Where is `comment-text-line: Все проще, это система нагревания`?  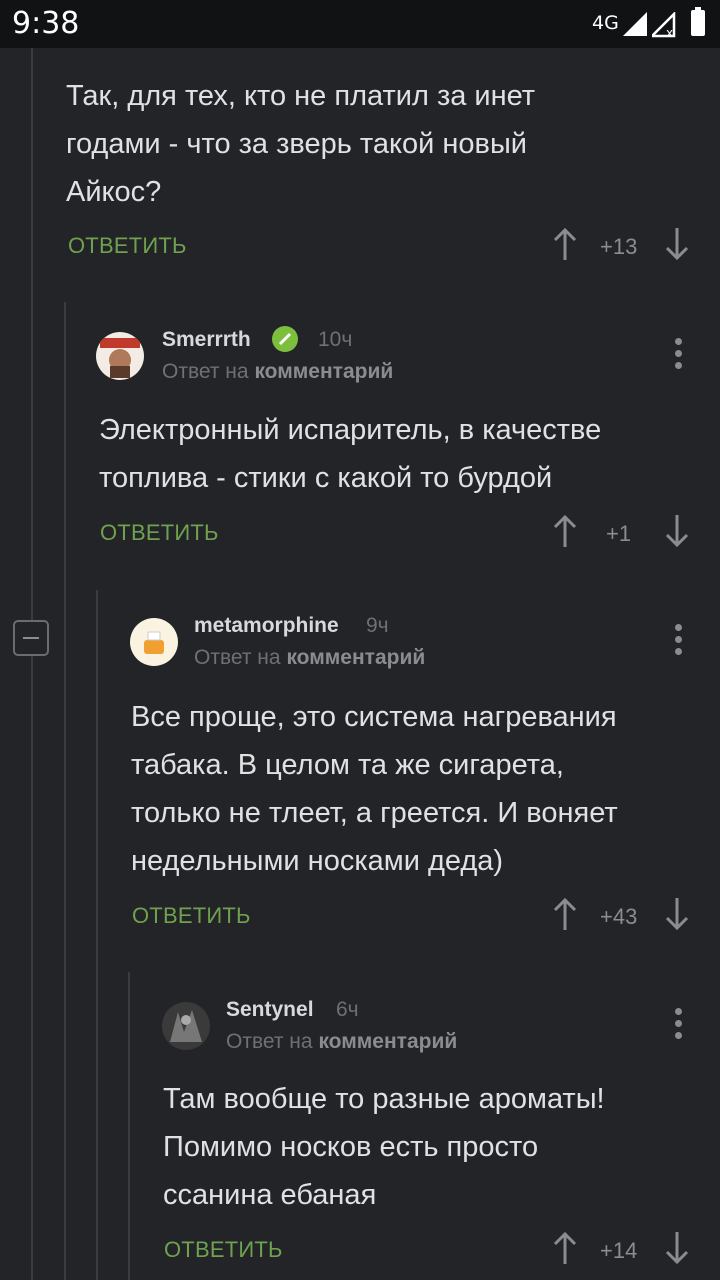
comment-text-line: Все проще, это система нагревания is located at coordinates (374, 717).